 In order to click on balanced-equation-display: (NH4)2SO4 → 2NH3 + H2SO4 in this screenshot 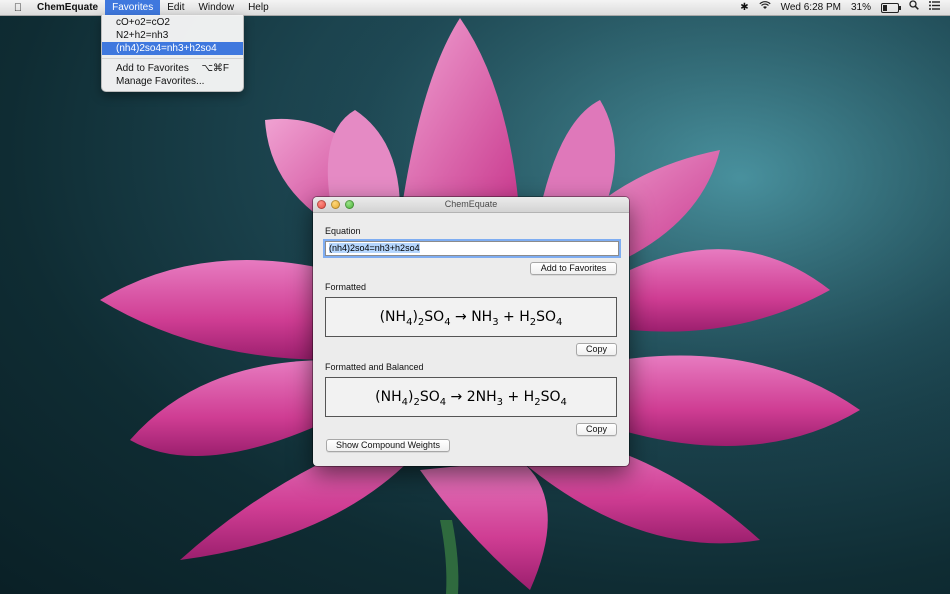, I will do `click(471, 397)`.